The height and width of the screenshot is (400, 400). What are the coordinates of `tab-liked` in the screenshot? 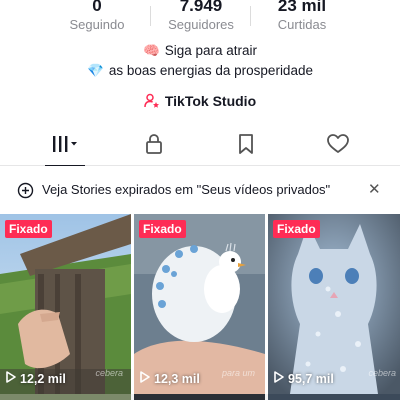 It's located at (338, 146).